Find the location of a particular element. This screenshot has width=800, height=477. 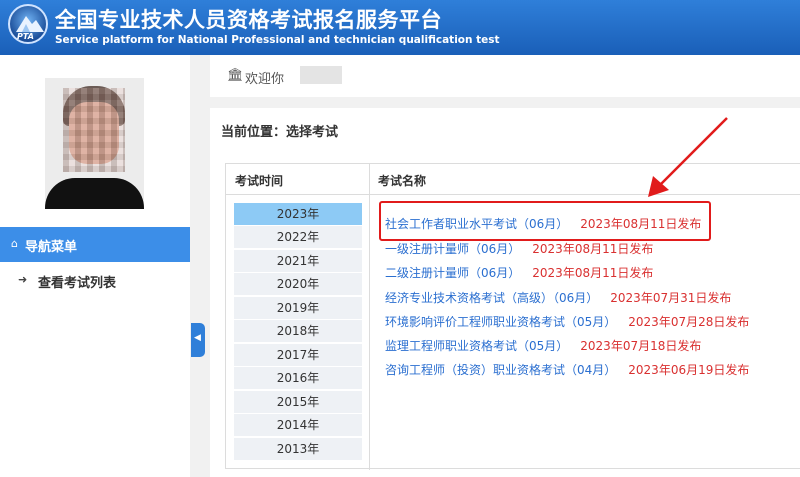

year-item: 2014年 is located at coordinates (298, 425).